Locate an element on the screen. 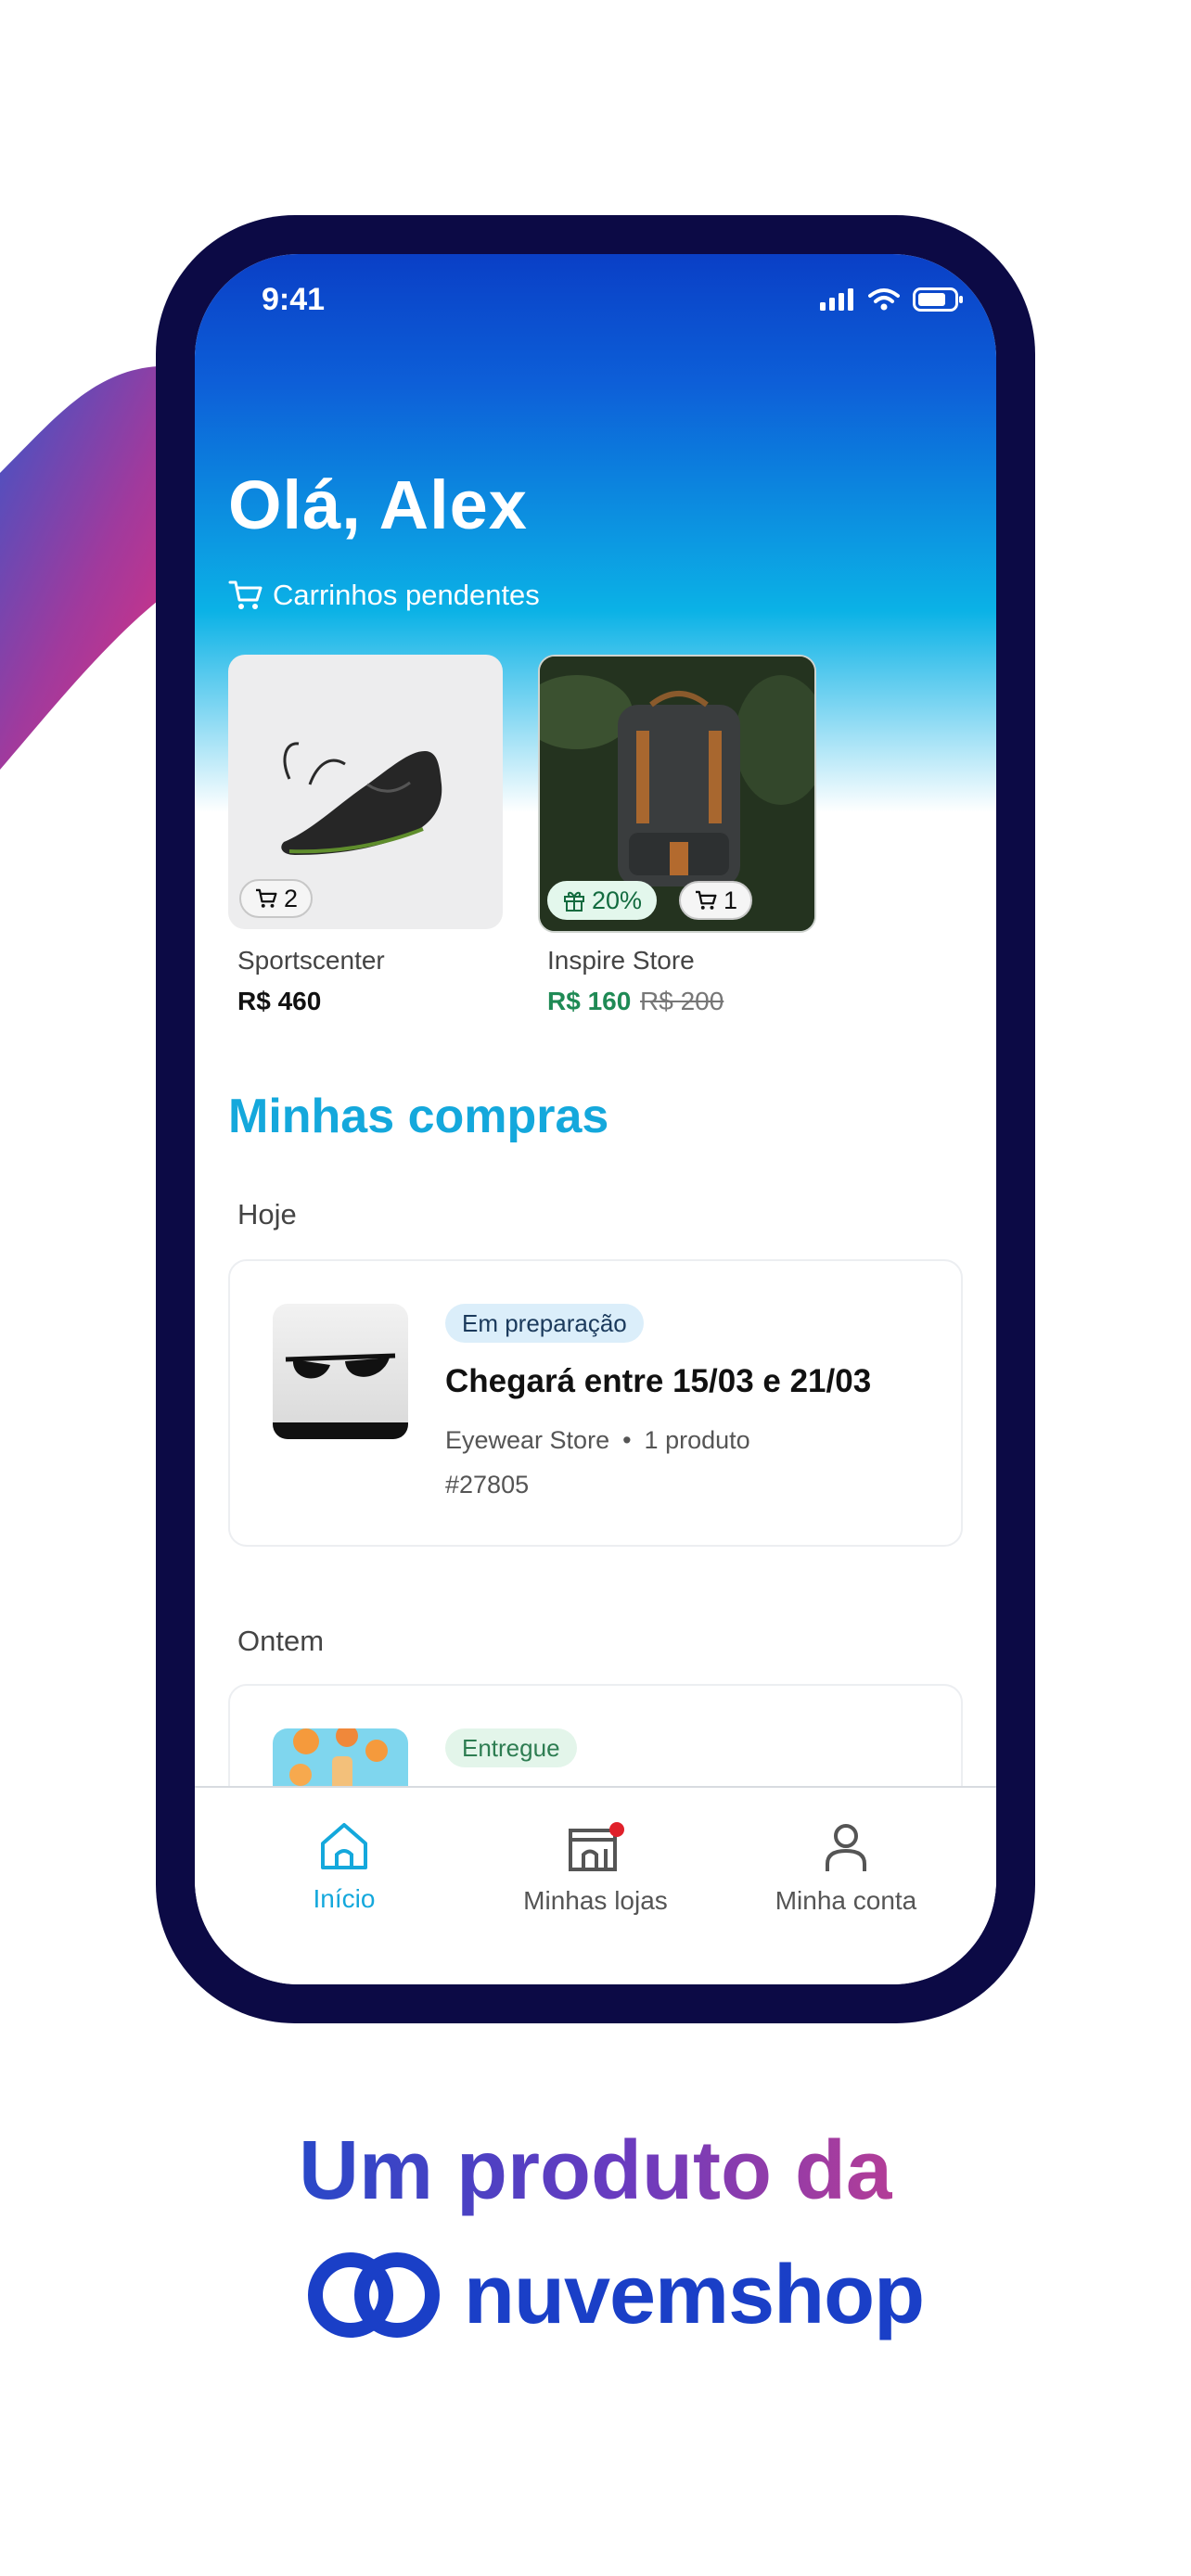  day-label-today: Hoje is located at coordinates (267, 1214).